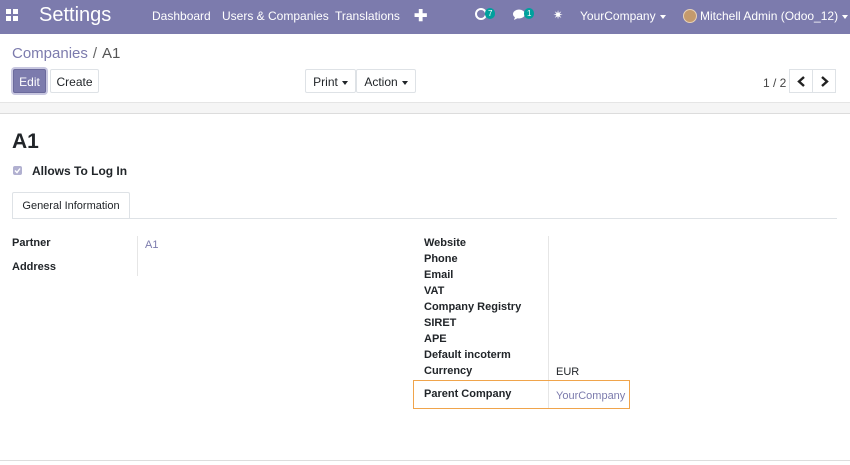 The height and width of the screenshot is (465, 850). What do you see at coordinates (769, 16) in the screenshot?
I see `user-name: Mitchell Admin (Odoo_12)` at bounding box center [769, 16].